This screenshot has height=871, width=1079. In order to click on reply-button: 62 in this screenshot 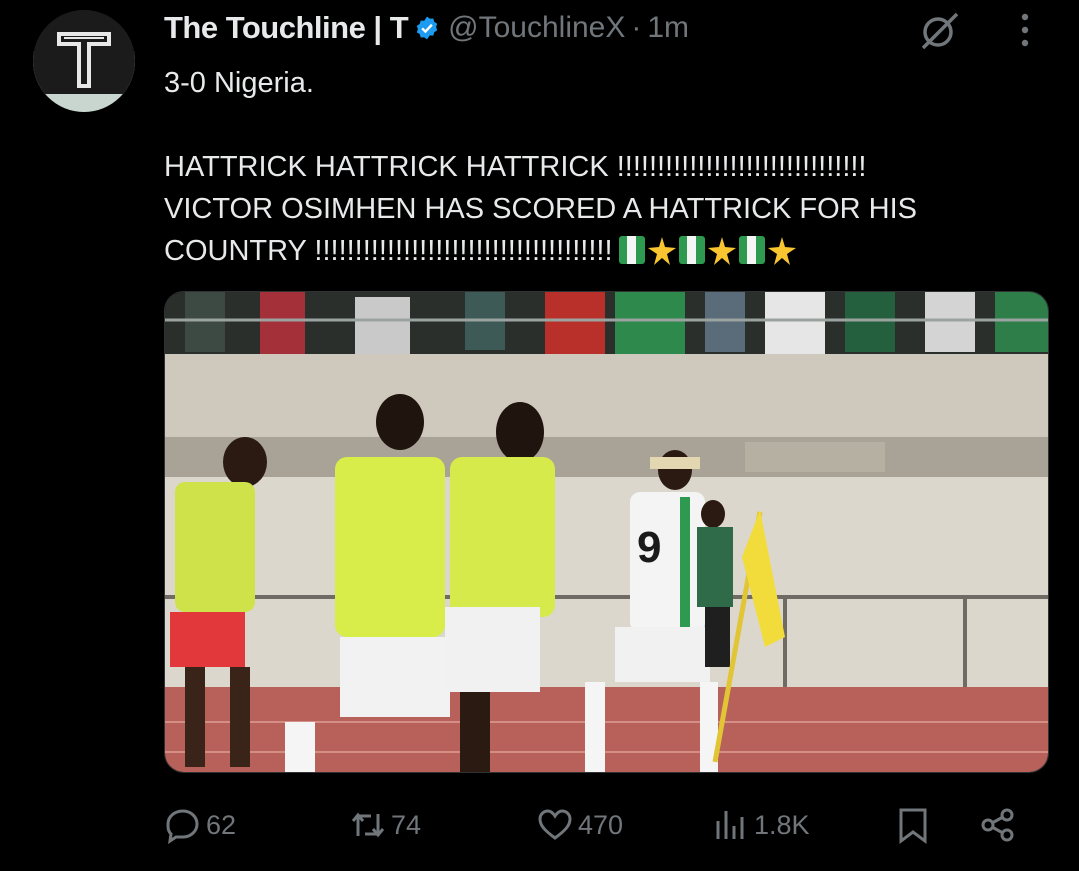, I will do `click(200, 825)`.